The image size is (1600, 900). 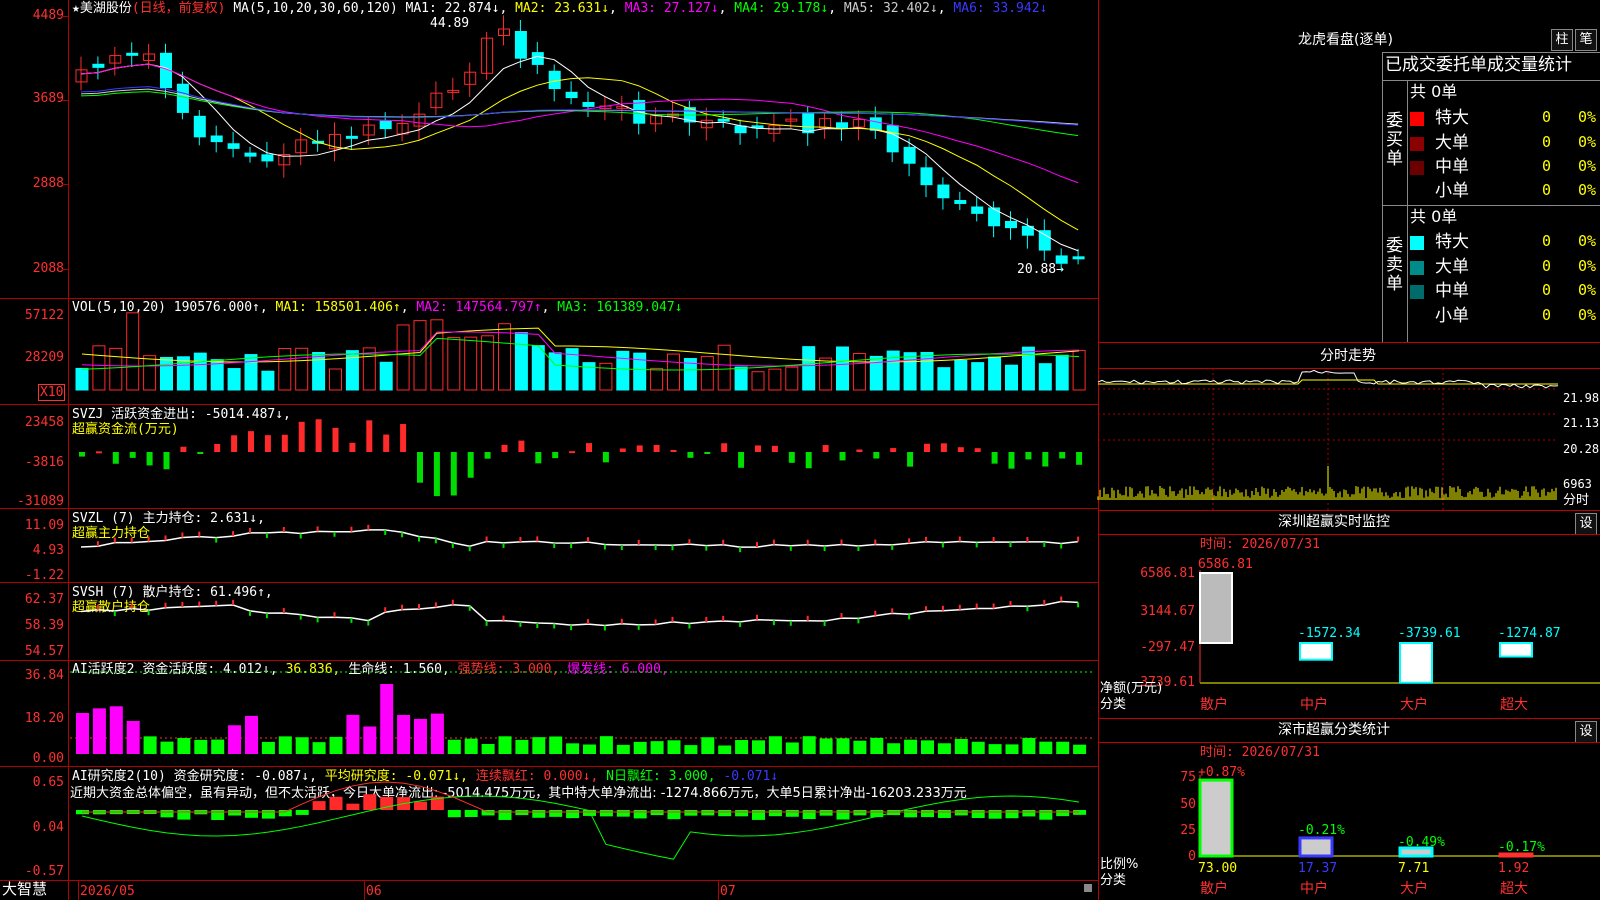 I want to click on sz-class-unit: 比例%, so click(x=1119, y=864).